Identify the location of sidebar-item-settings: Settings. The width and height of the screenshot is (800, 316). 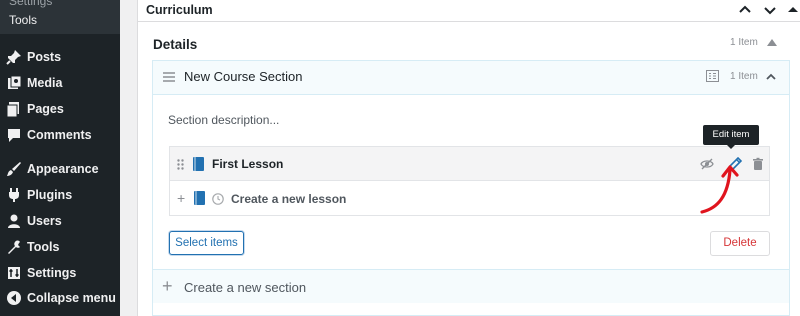
(60, 273).